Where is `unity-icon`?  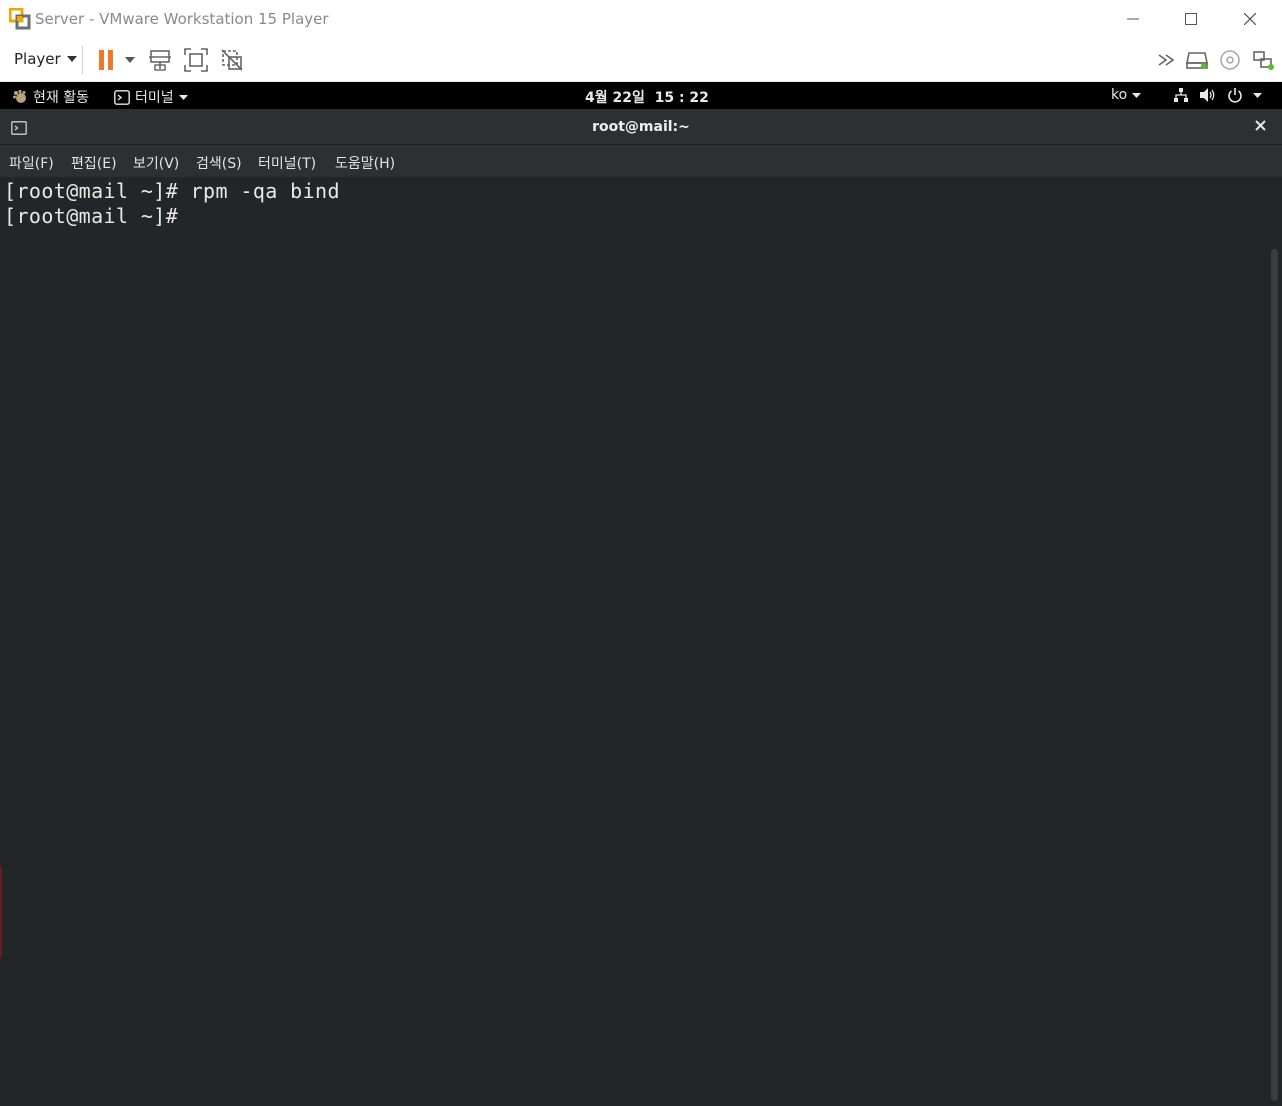 unity-icon is located at coordinates (232, 60).